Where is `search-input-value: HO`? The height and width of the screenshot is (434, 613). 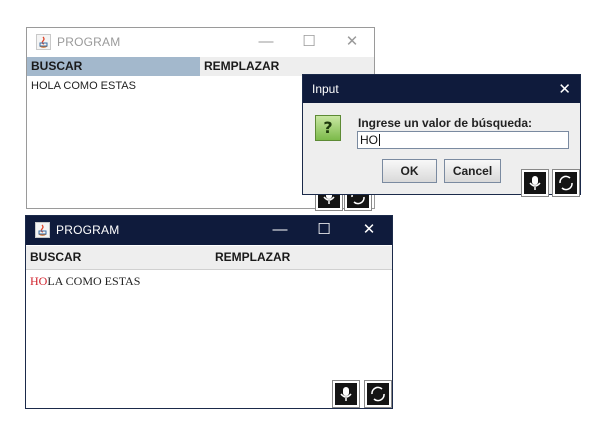
search-input-value: HO is located at coordinates (369, 140).